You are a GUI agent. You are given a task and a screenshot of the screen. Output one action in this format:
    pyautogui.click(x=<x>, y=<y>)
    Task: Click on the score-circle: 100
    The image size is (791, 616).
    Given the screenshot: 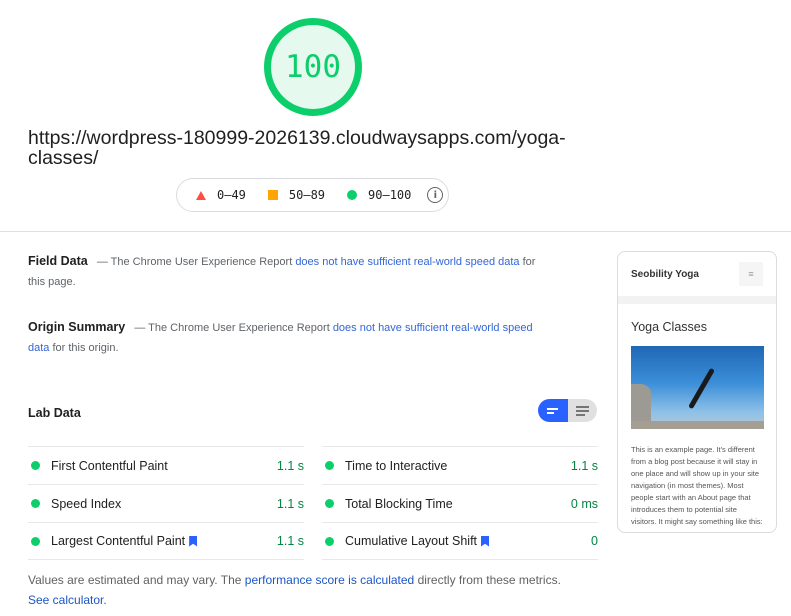 What is the action you would take?
    pyautogui.click(x=313, y=67)
    